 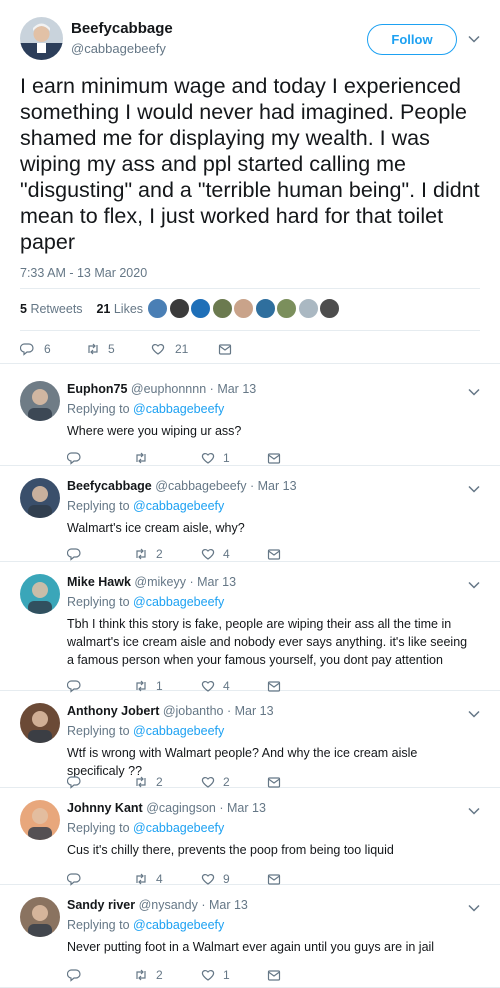 I want to click on display-name: Beefycabbage, so click(x=122, y=28).